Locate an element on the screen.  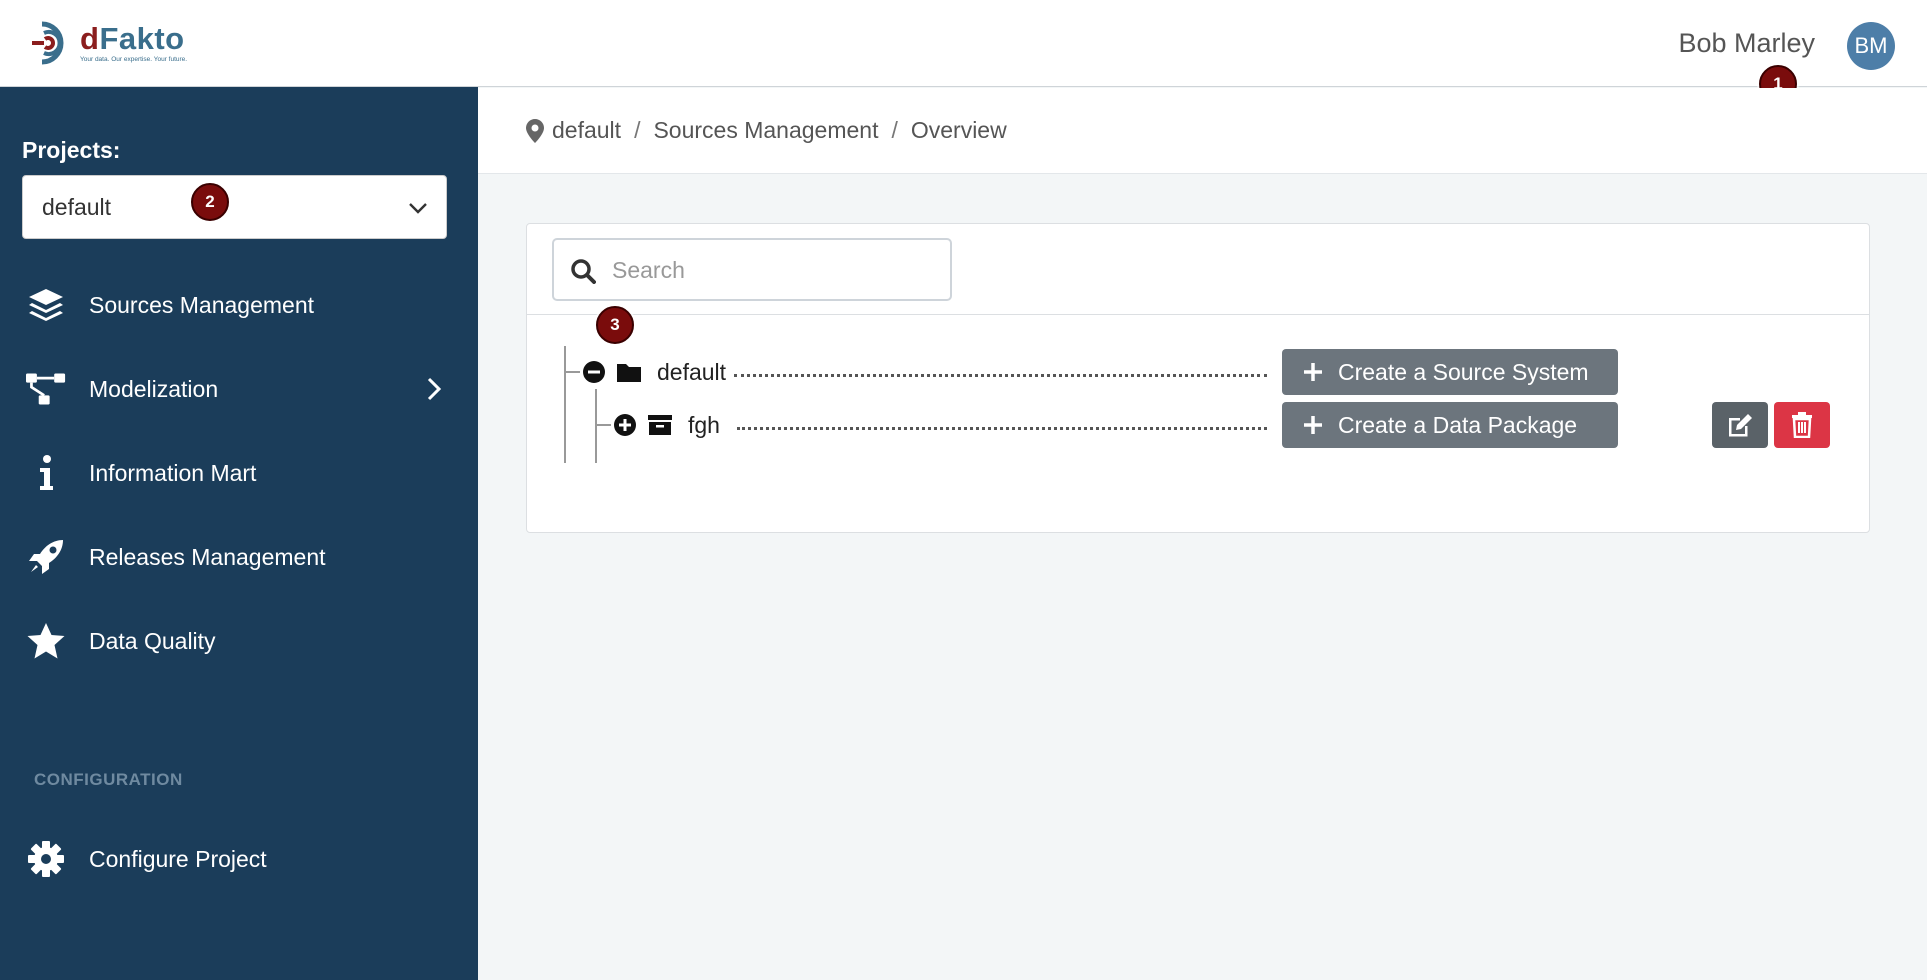
sidebar-item-sources-management: Sources Management is located at coordinates (239, 305).